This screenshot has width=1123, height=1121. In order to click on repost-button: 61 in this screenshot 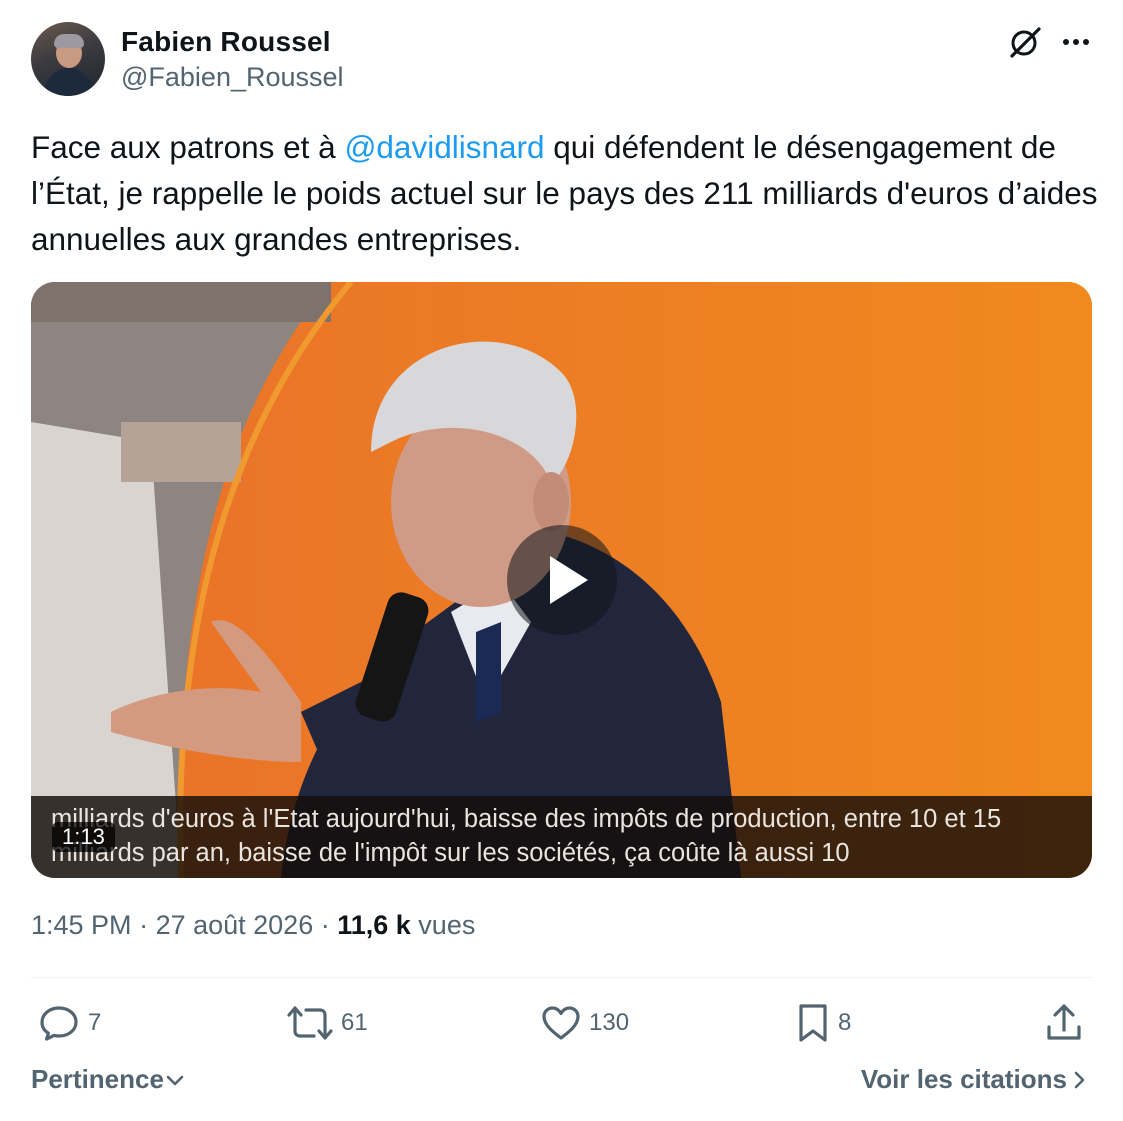, I will do `click(327, 1023)`.